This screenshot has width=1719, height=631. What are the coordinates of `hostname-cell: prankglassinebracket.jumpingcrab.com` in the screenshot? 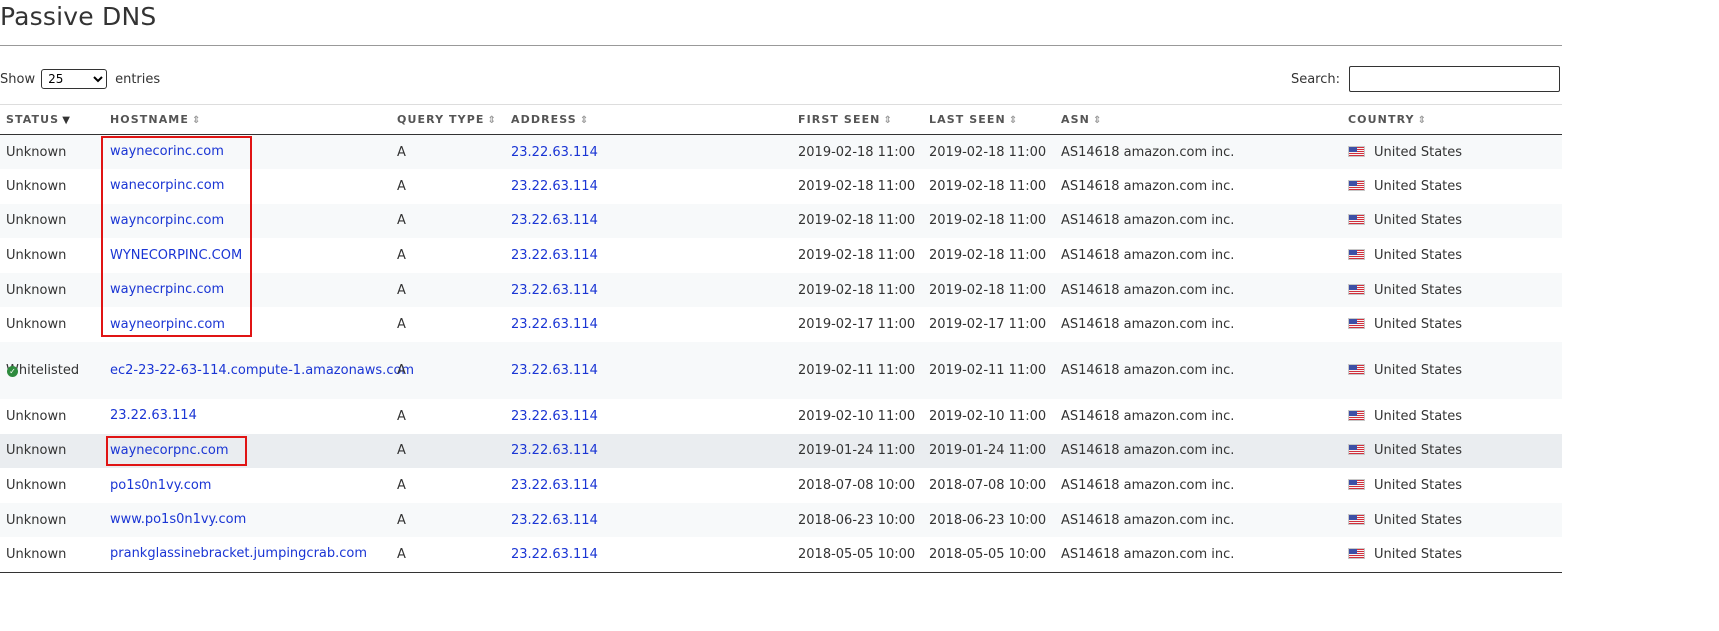 It's located at (247, 554).